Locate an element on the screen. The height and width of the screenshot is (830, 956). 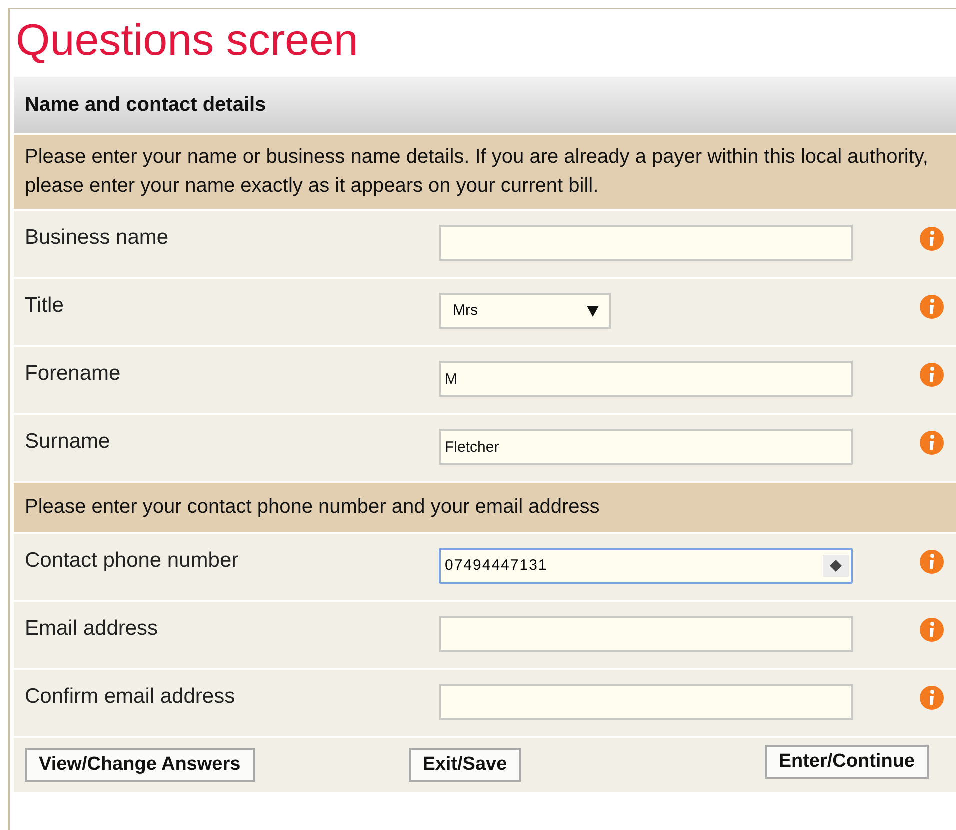
field-label: Contact phone number is located at coordinates (132, 561).